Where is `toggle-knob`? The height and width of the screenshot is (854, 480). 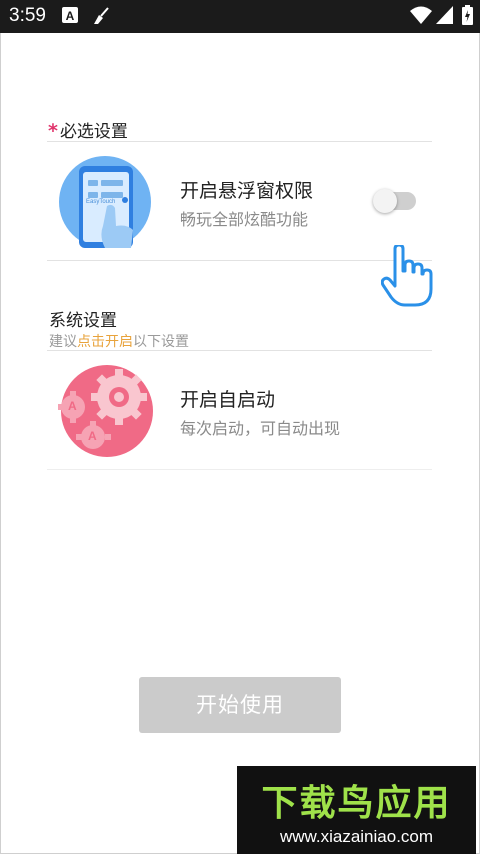 toggle-knob is located at coordinates (385, 201).